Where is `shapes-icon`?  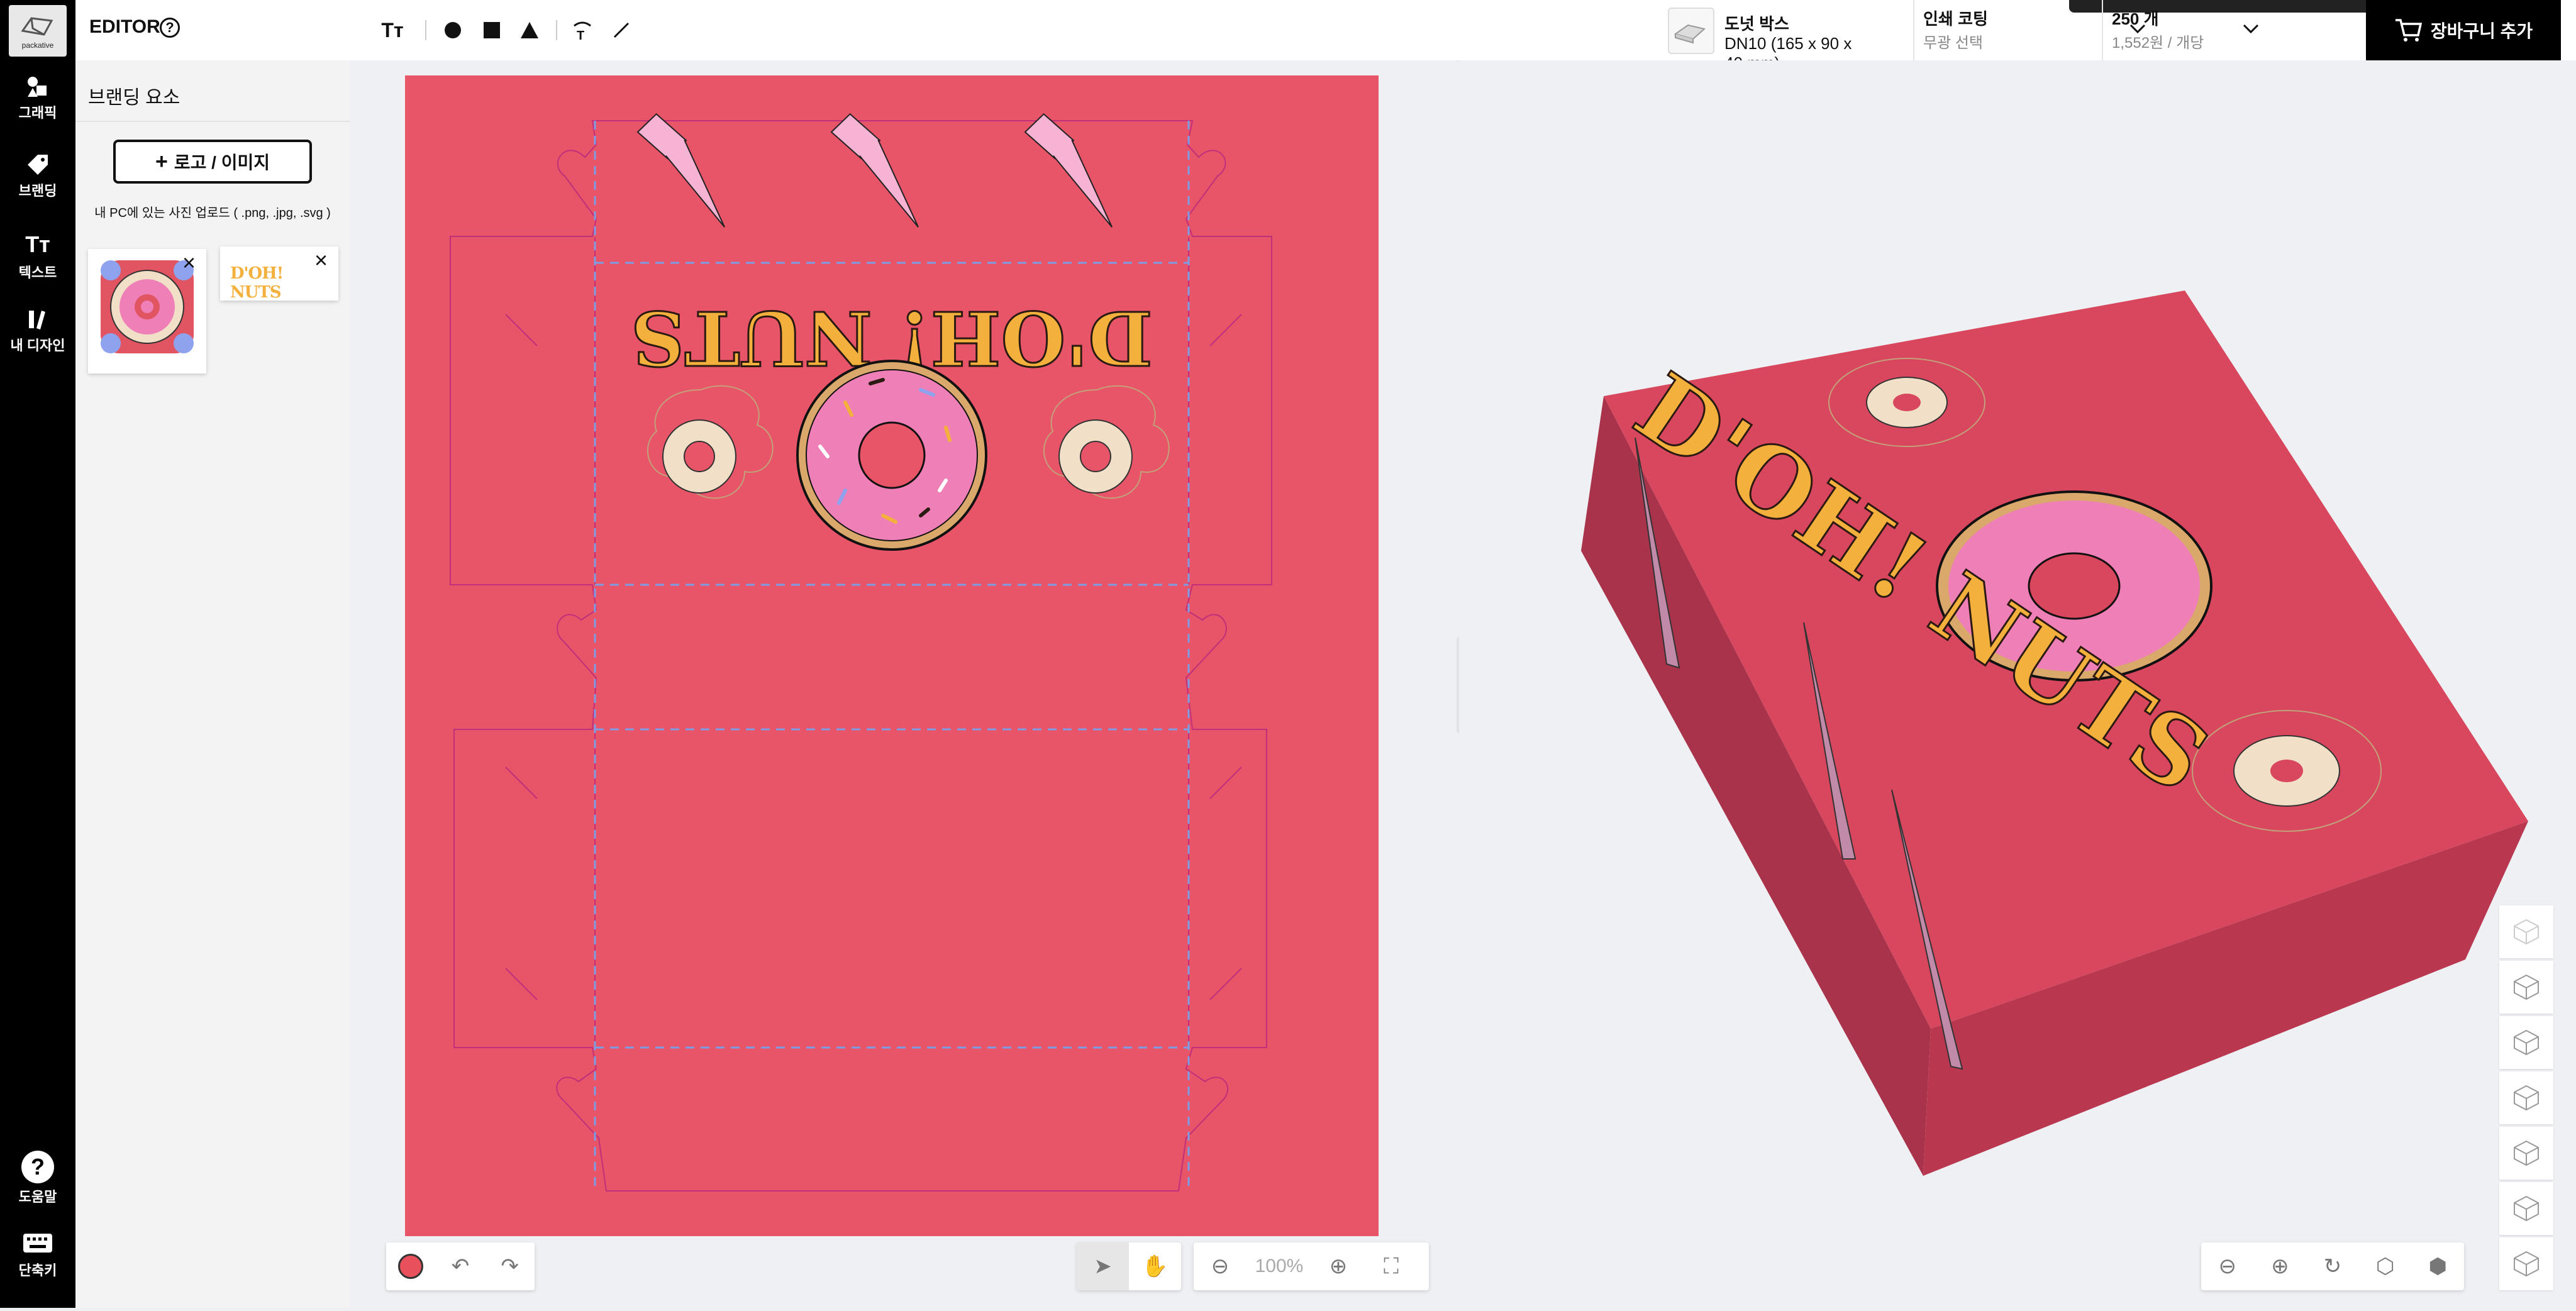
shapes-icon is located at coordinates (37, 87).